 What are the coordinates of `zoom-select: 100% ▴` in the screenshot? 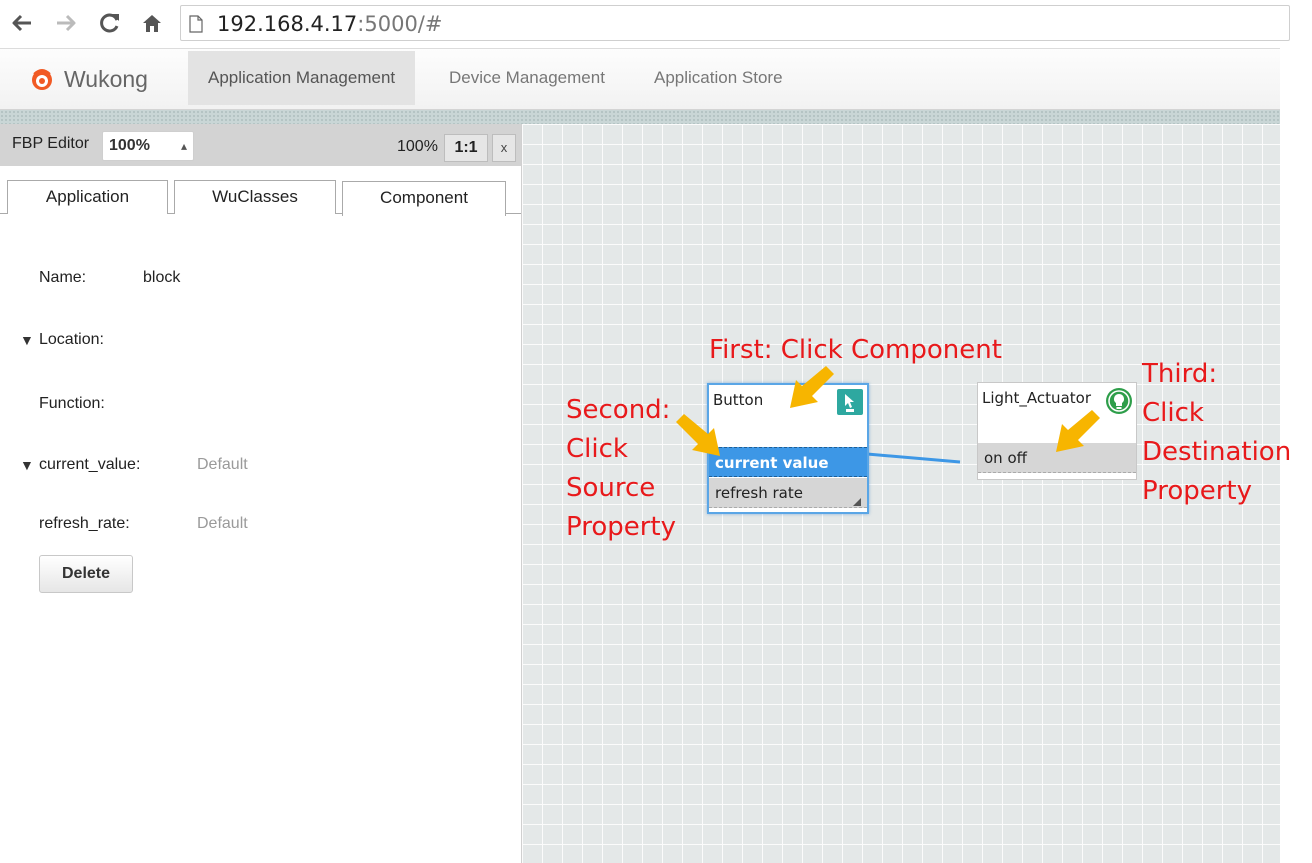 It's located at (148, 146).